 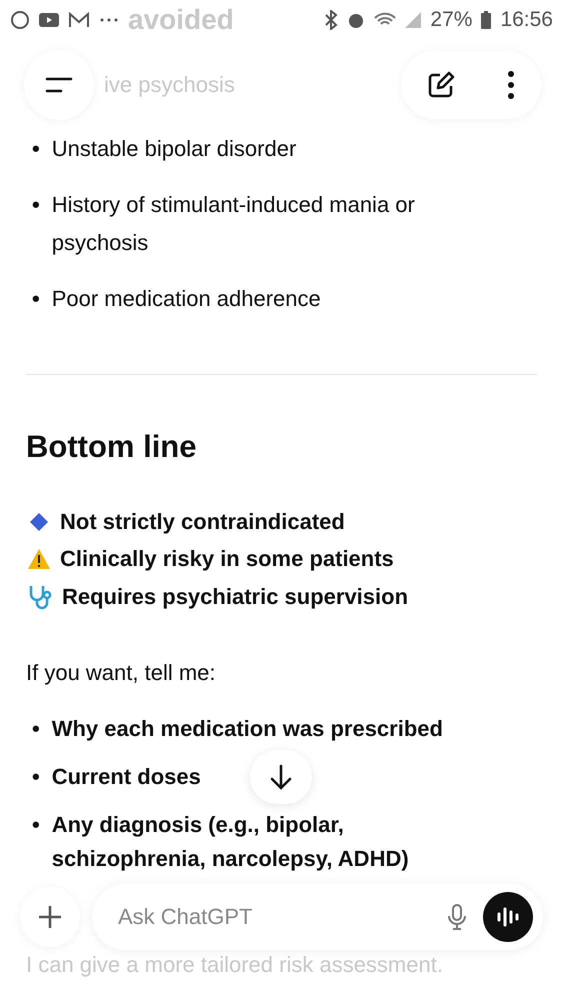 I want to click on menu-icon, so click(x=59, y=85).